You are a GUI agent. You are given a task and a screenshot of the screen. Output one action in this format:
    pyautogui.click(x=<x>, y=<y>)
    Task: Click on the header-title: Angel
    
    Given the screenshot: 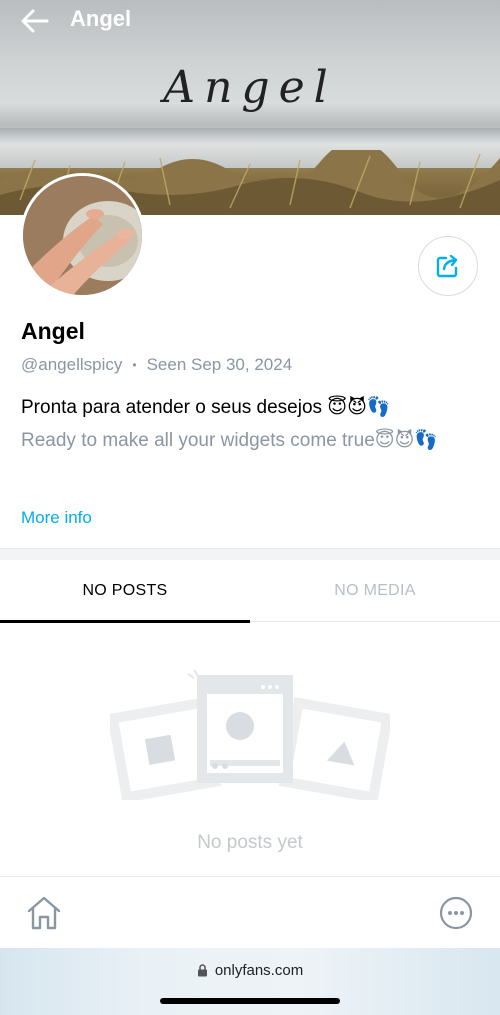 What is the action you would take?
    pyautogui.click(x=101, y=18)
    